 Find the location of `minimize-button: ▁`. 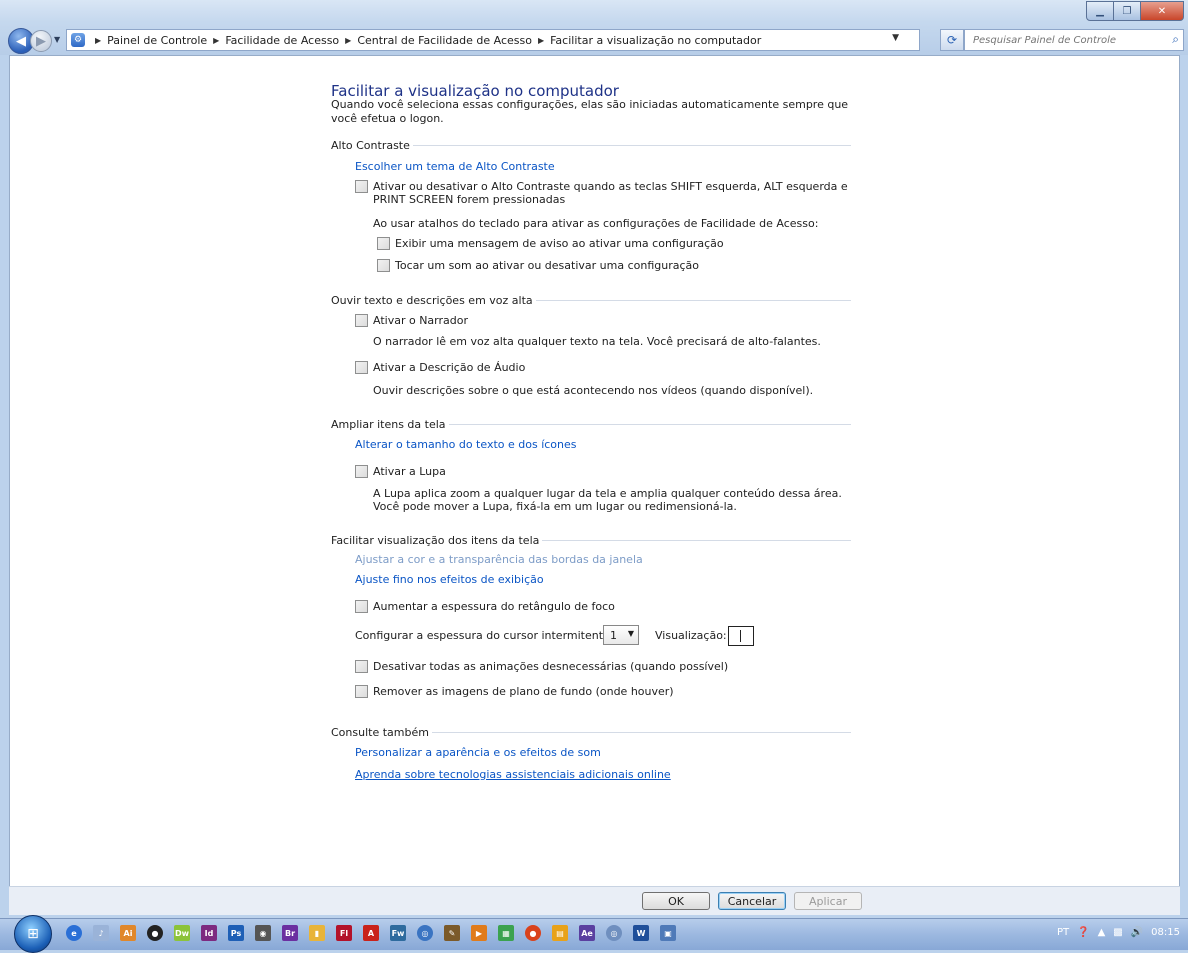

minimize-button: ▁ is located at coordinates (1100, 11).